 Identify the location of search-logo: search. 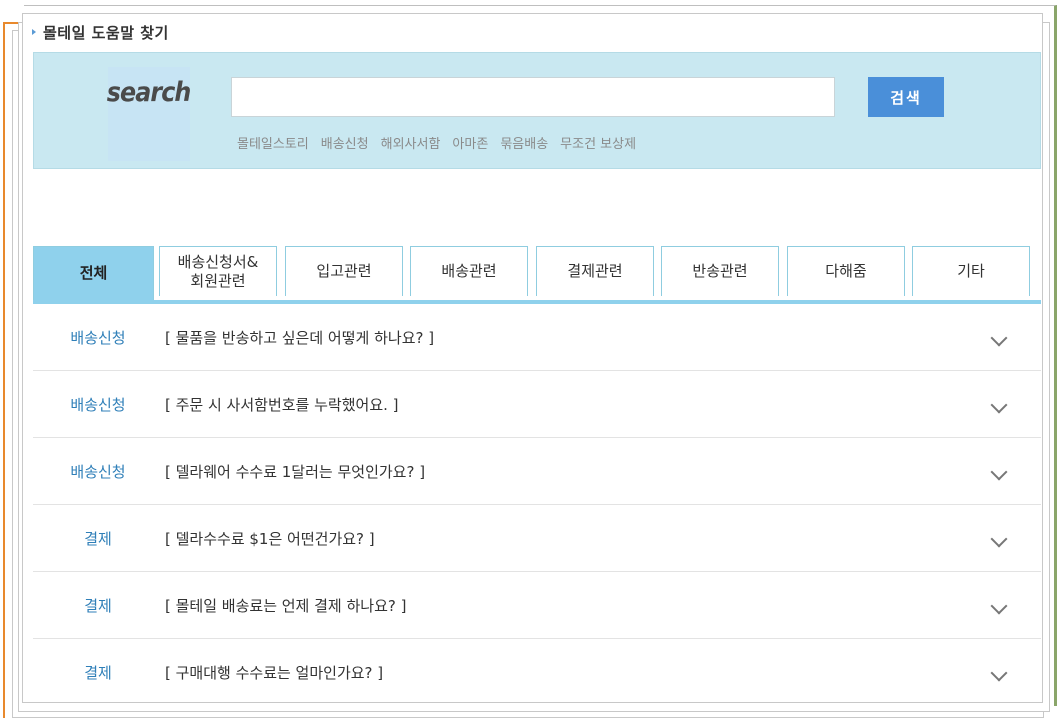
(149, 114).